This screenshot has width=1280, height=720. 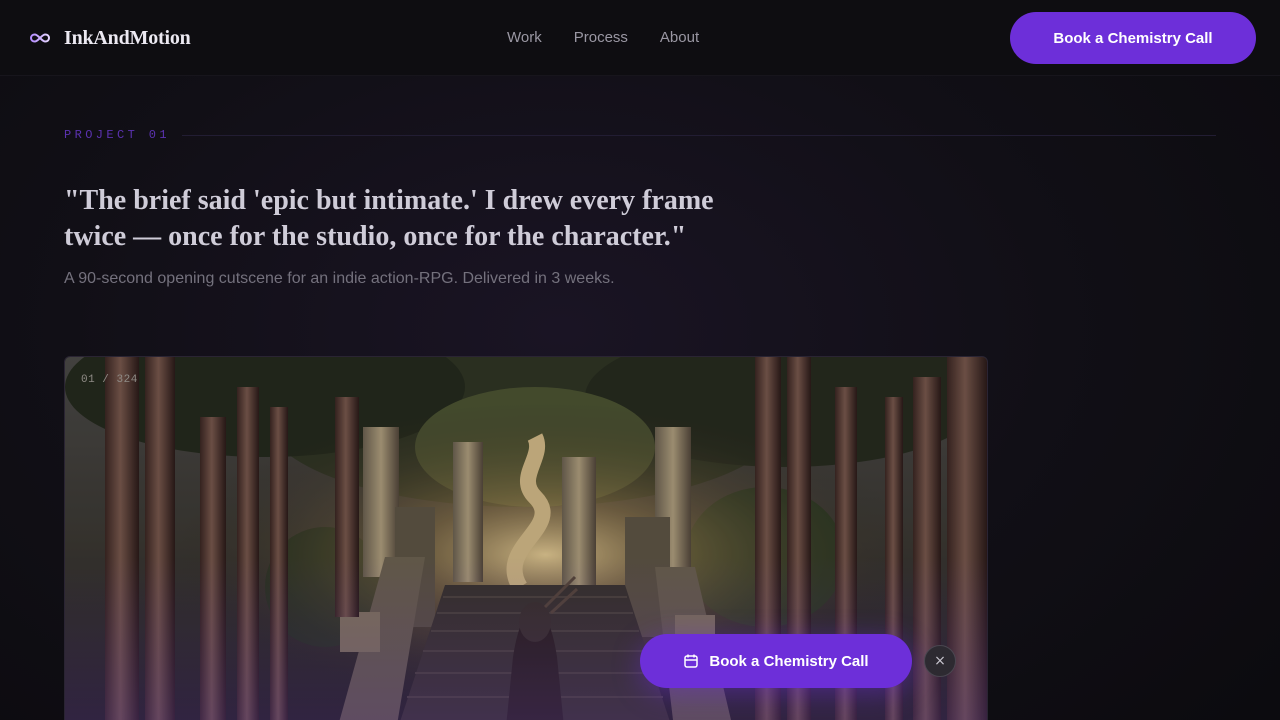 I want to click on brand-name: InkAndMotion, so click(x=127, y=37).